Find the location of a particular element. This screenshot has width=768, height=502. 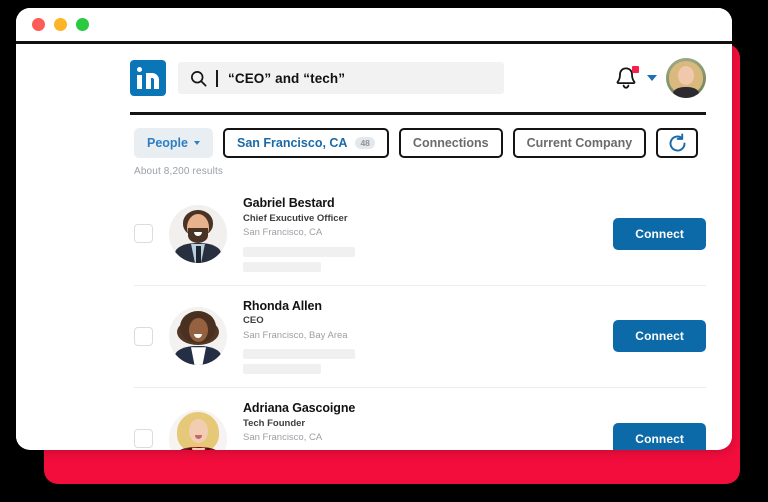

search-bar: “CEO” and “tech” is located at coordinates (341, 78).